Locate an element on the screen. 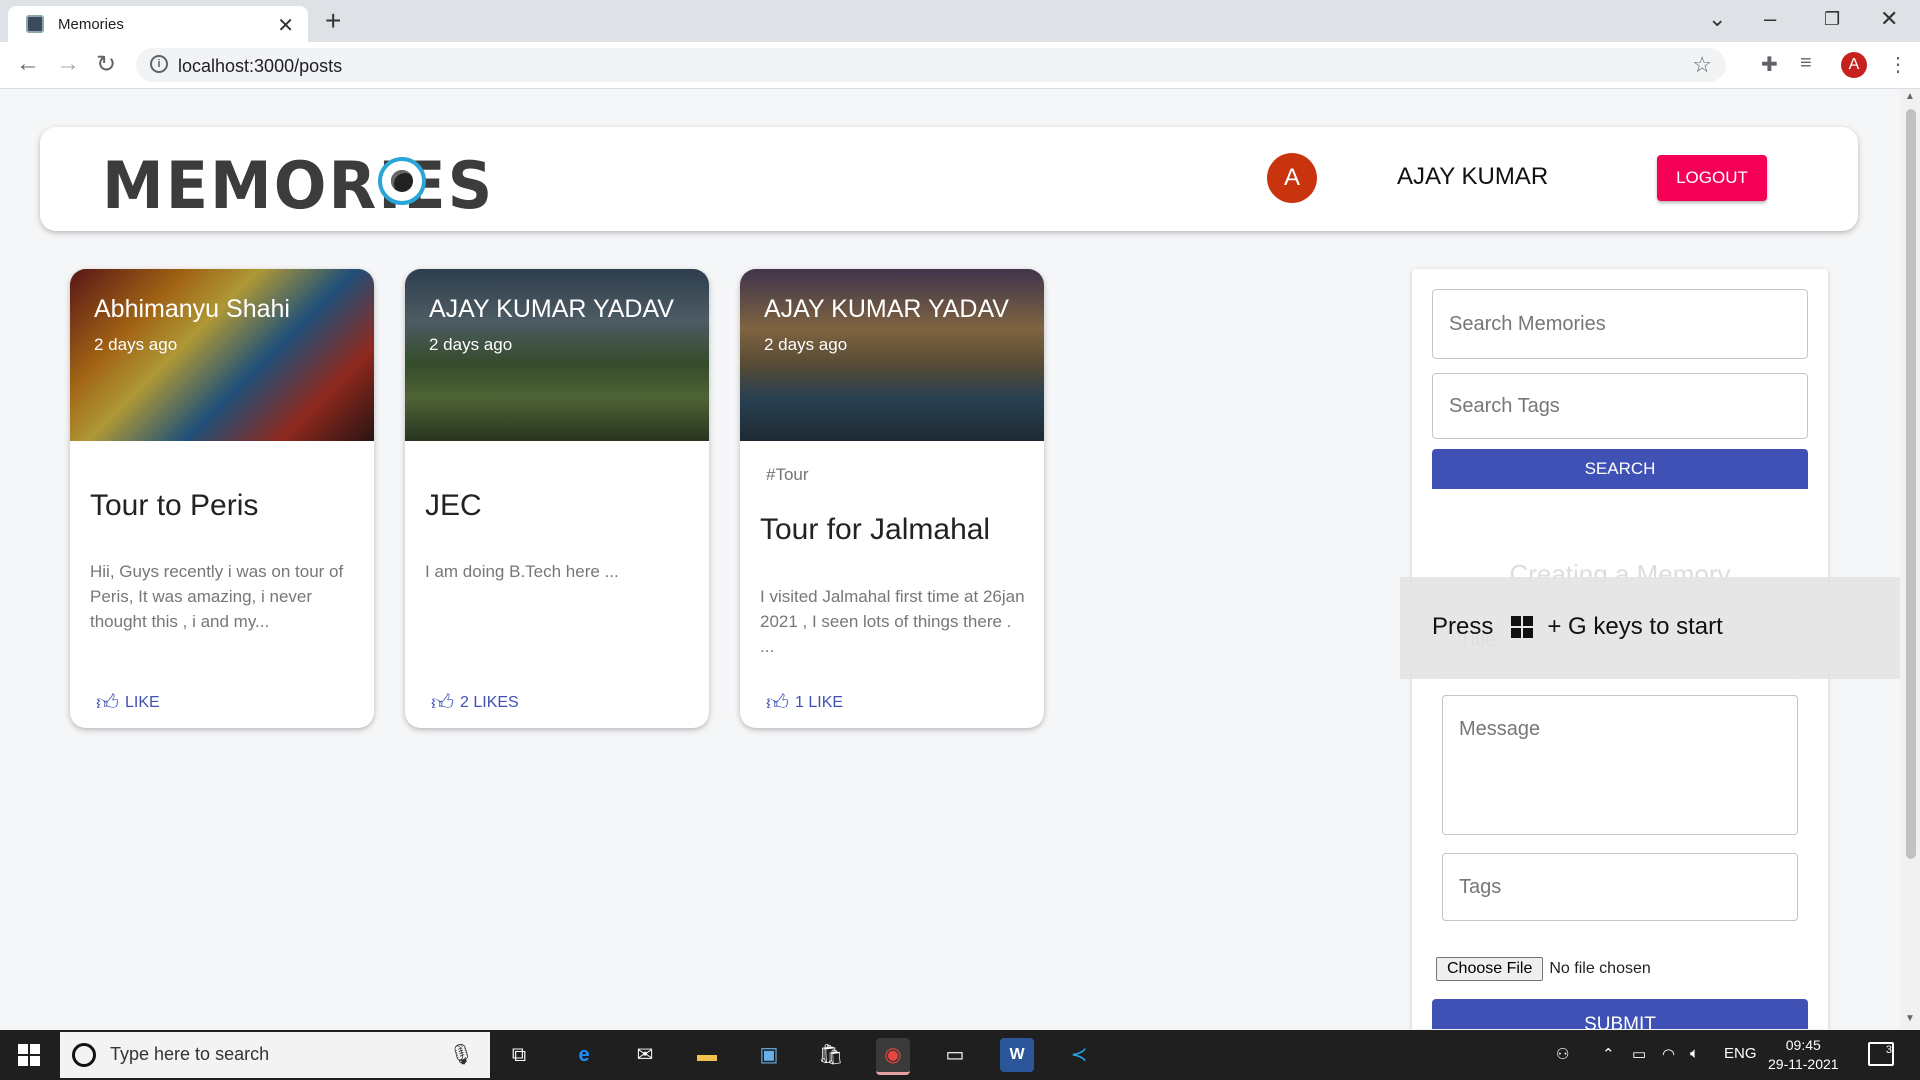  search-memories-input is located at coordinates (1620, 324).